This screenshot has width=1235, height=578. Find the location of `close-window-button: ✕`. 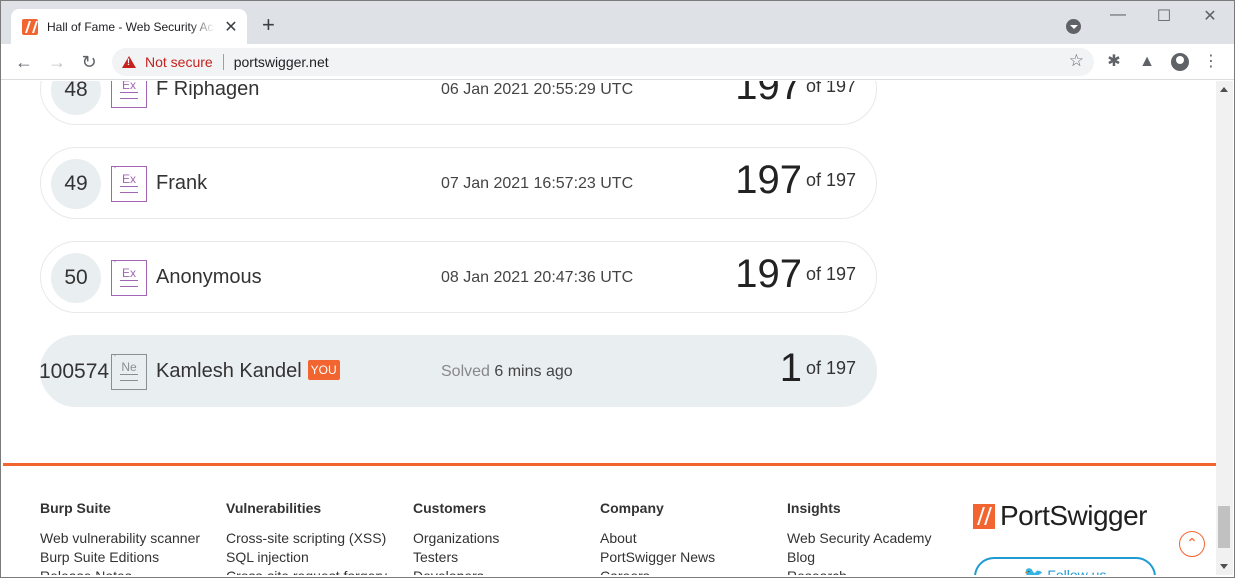

close-window-button: ✕ is located at coordinates (1210, 16).